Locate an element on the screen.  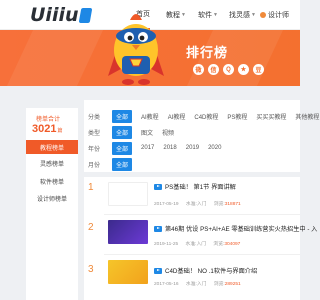
rank-title-text: PS基础！ 第1节 界面讲解 is located at coordinates (200, 187).